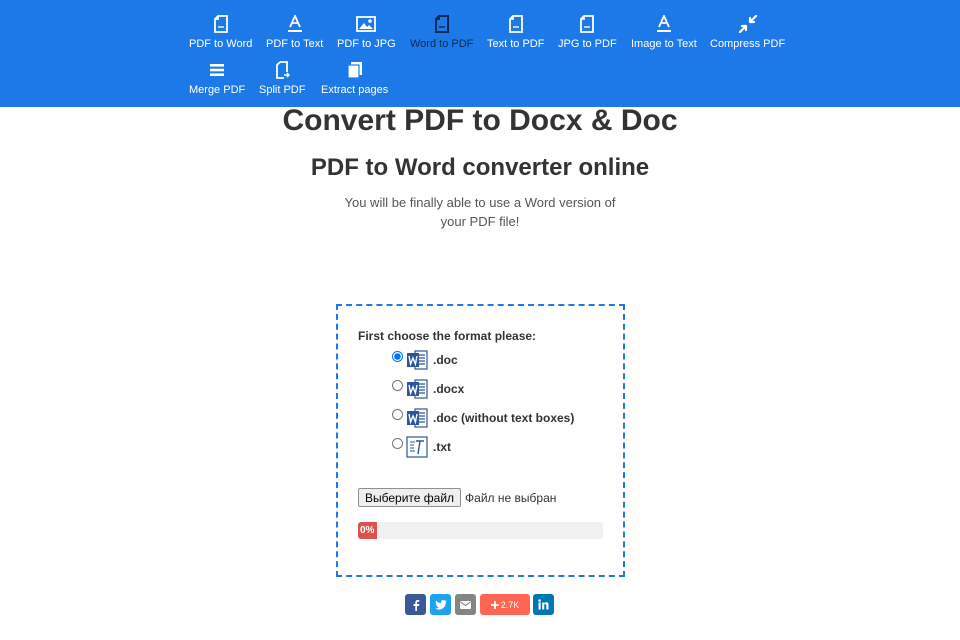 The width and height of the screenshot is (960, 640). Describe the element at coordinates (447, 336) in the screenshot. I see `format-prompt: First choose the format please:` at that location.